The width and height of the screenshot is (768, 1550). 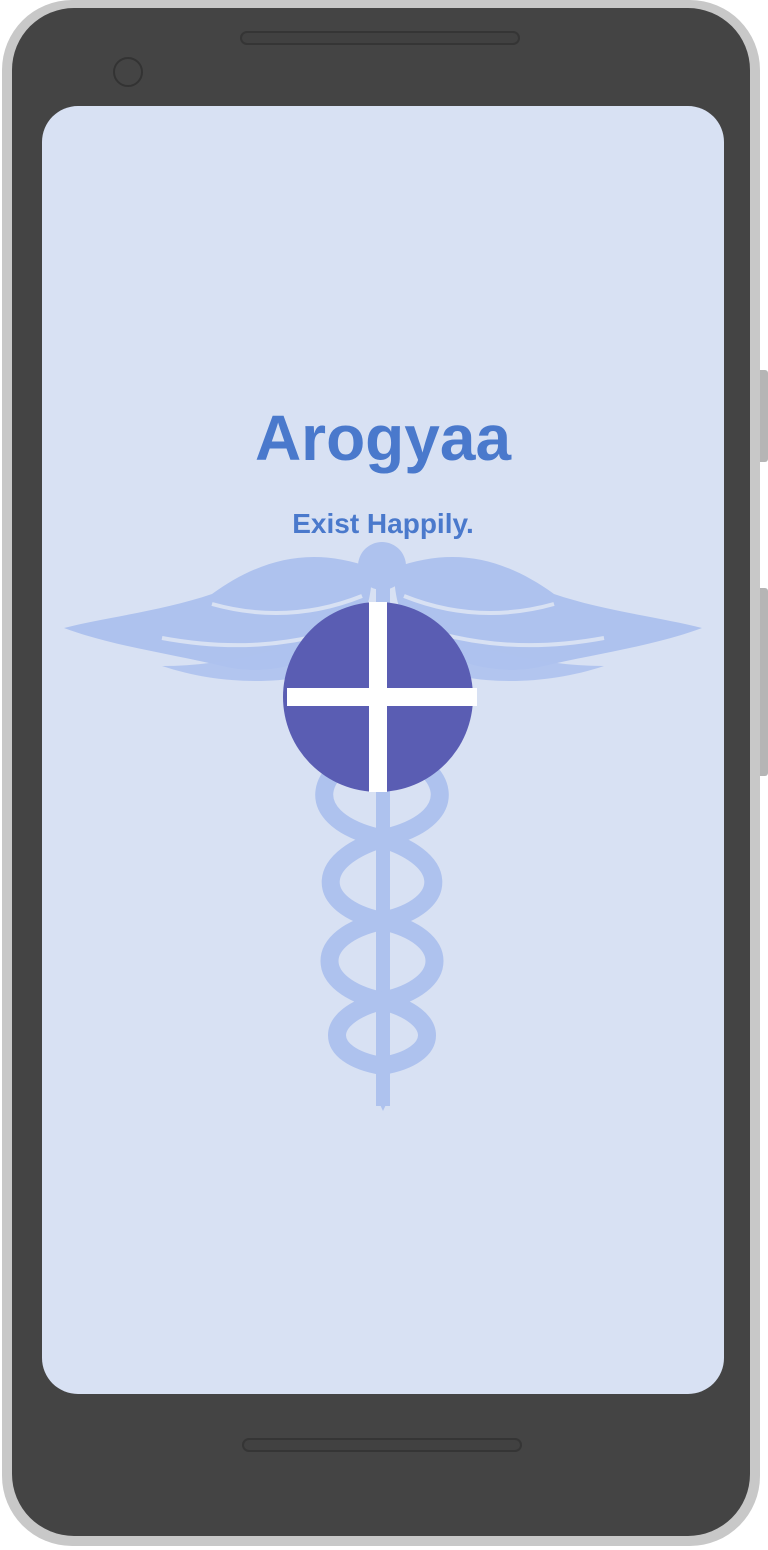 What do you see at coordinates (380, 38) in the screenshot?
I see `top-speaker` at bounding box center [380, 38].